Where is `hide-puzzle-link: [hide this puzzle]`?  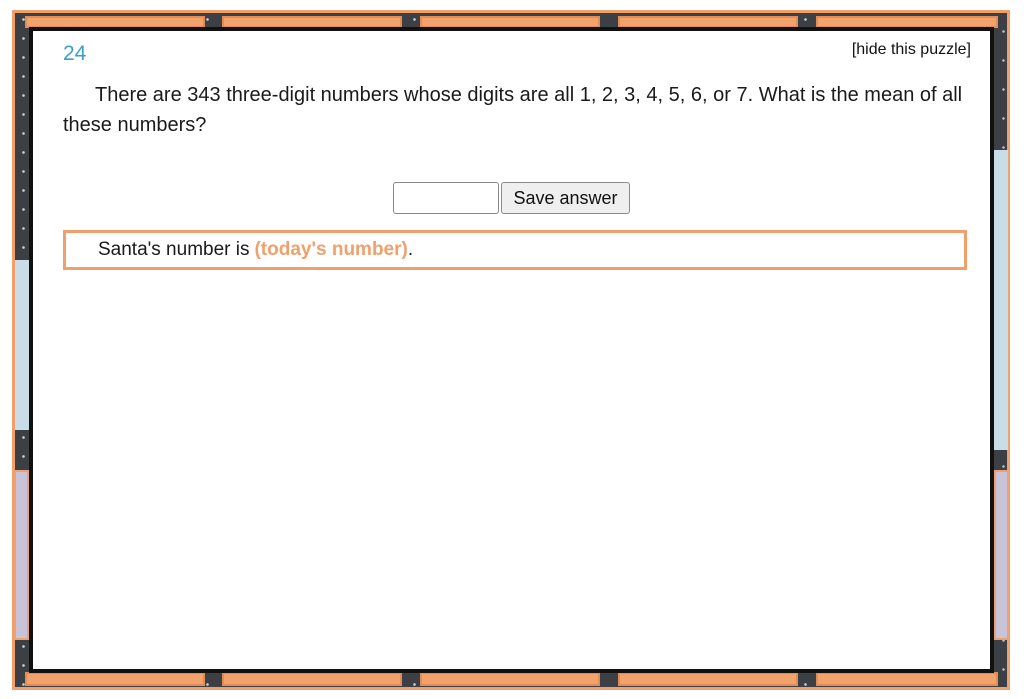 hide-puzzle-link: [hide this puzzle] is located at coordinates (911, 50).